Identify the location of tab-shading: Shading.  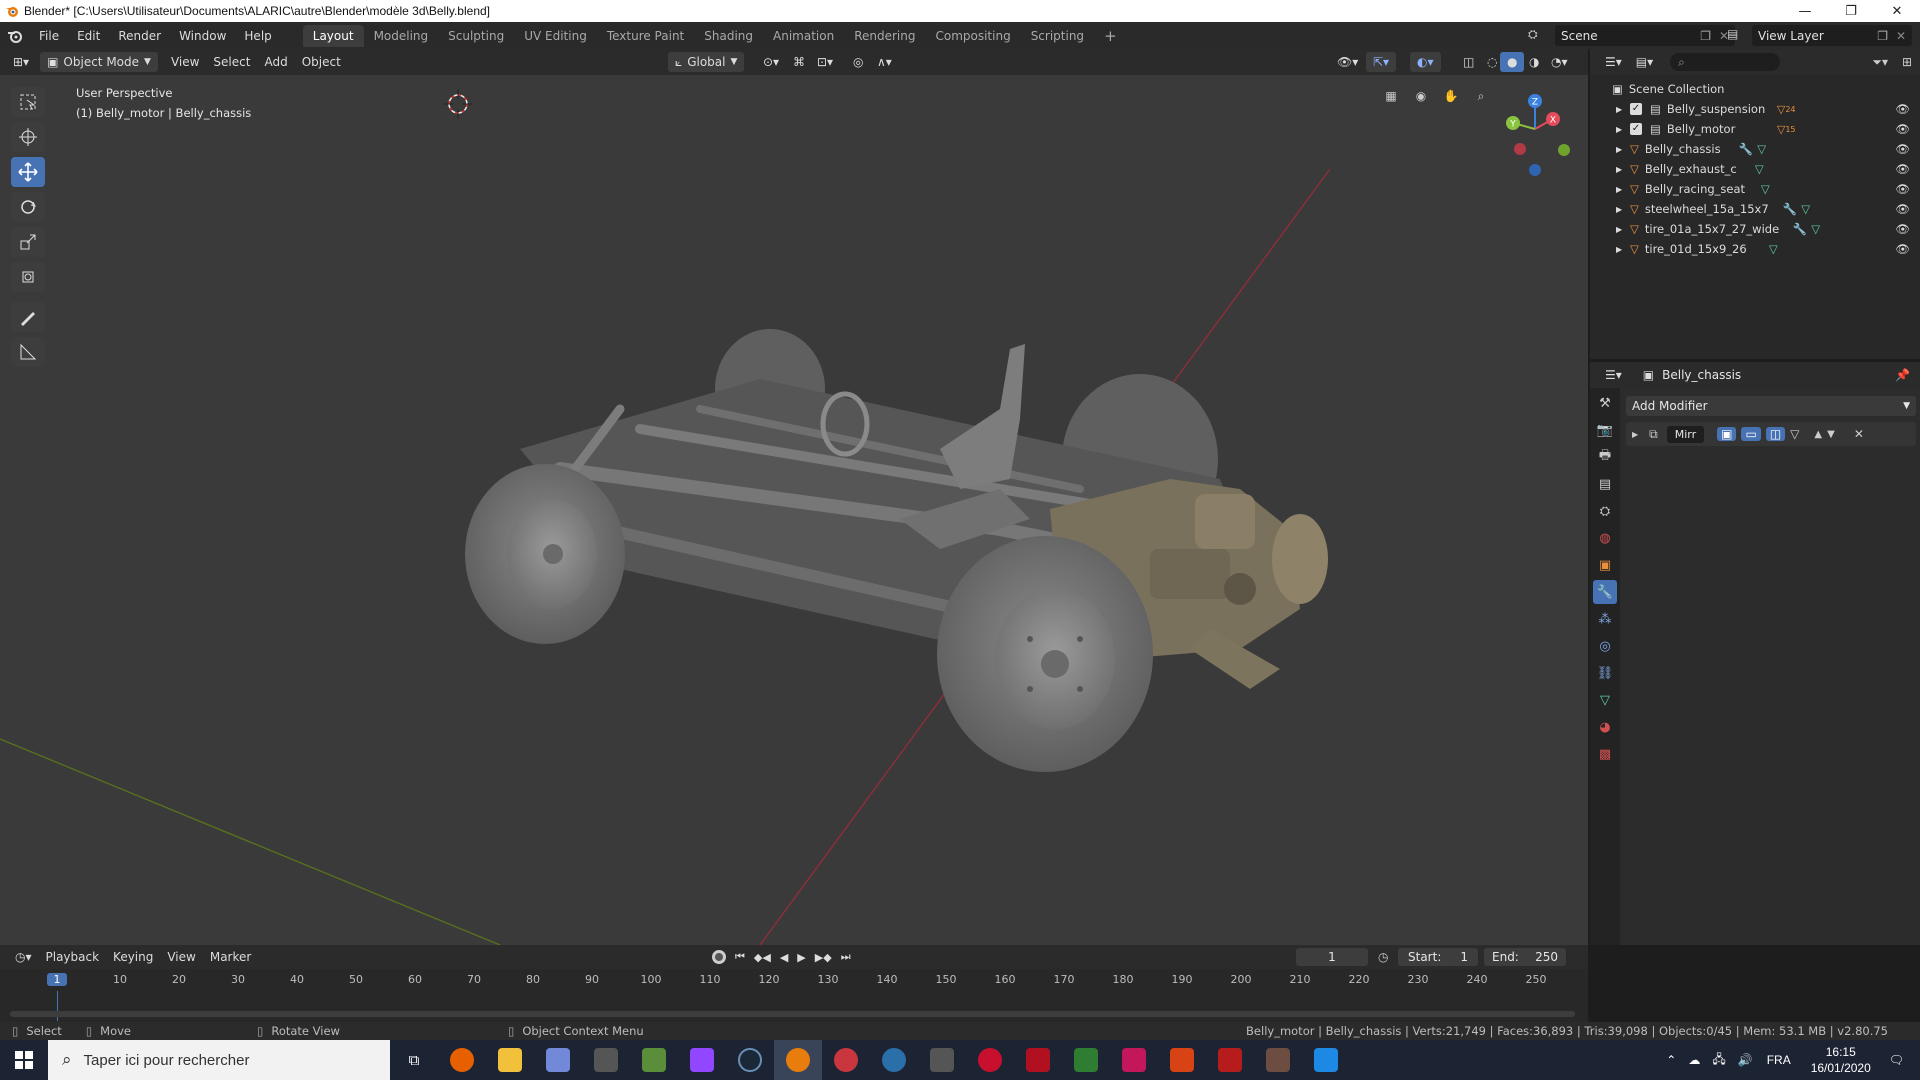
(728, 36).